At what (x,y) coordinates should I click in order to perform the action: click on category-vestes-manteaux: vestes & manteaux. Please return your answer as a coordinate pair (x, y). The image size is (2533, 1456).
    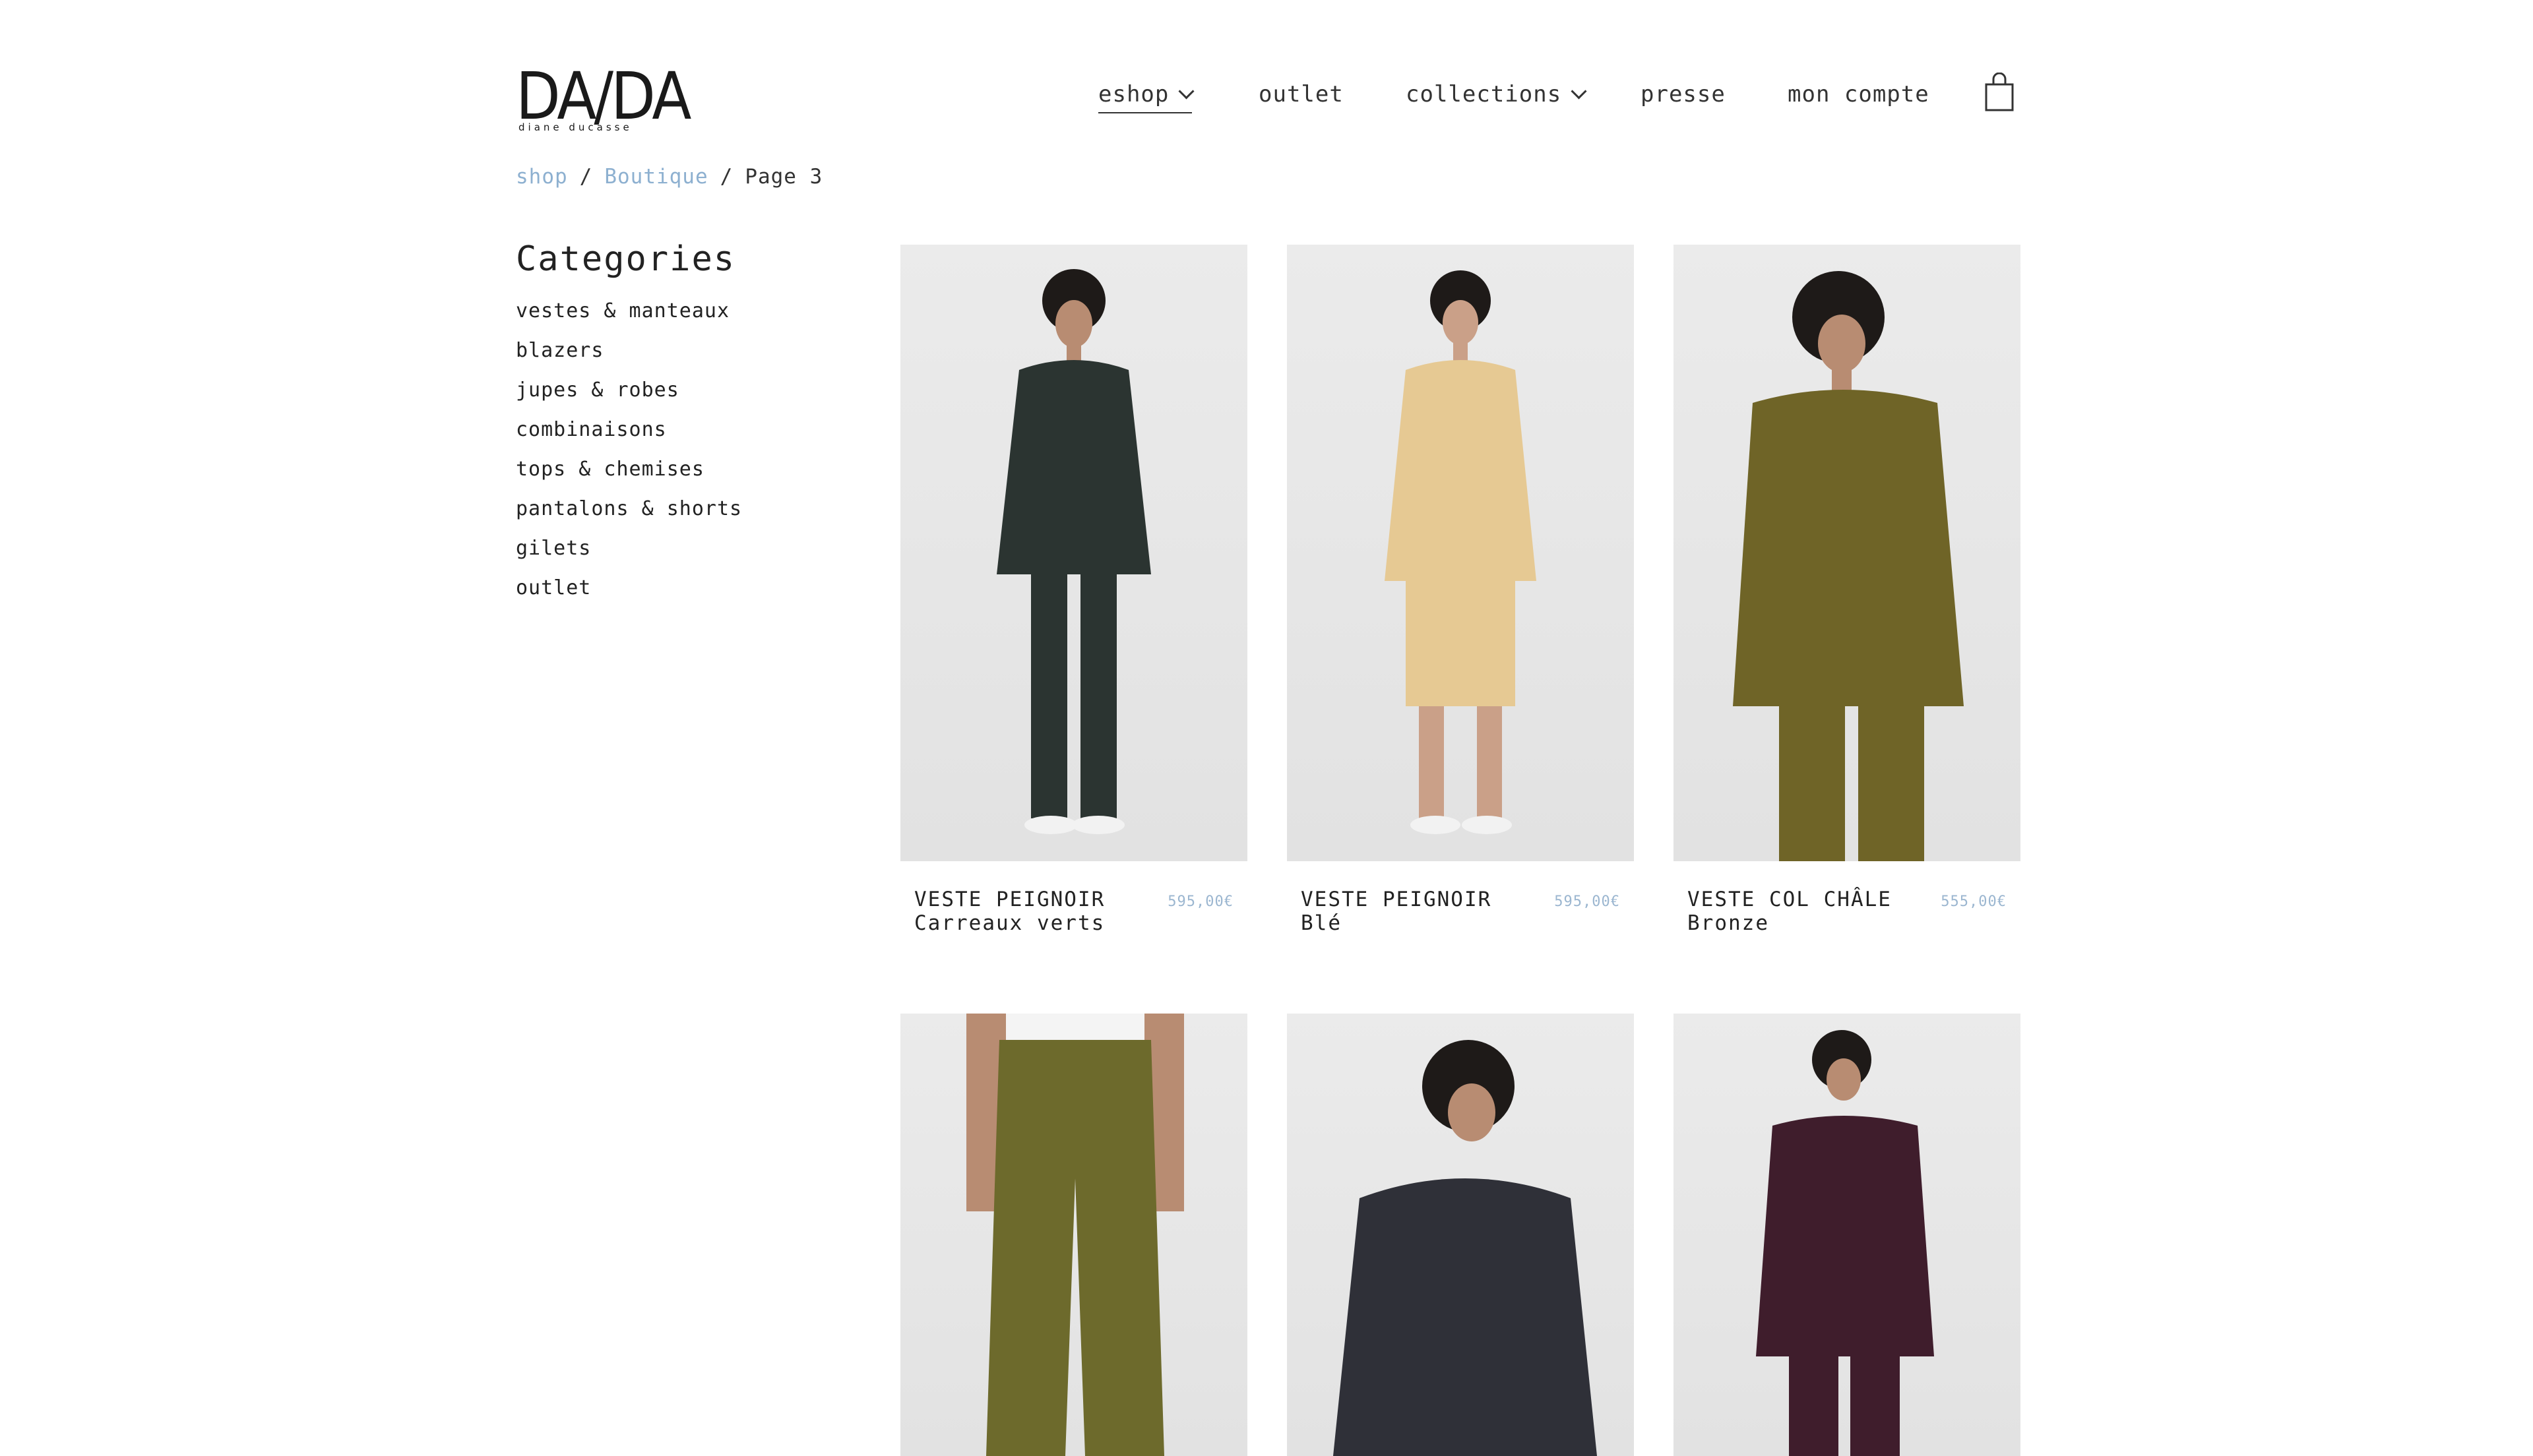
    Looking at the image, I should click on (629, 318).